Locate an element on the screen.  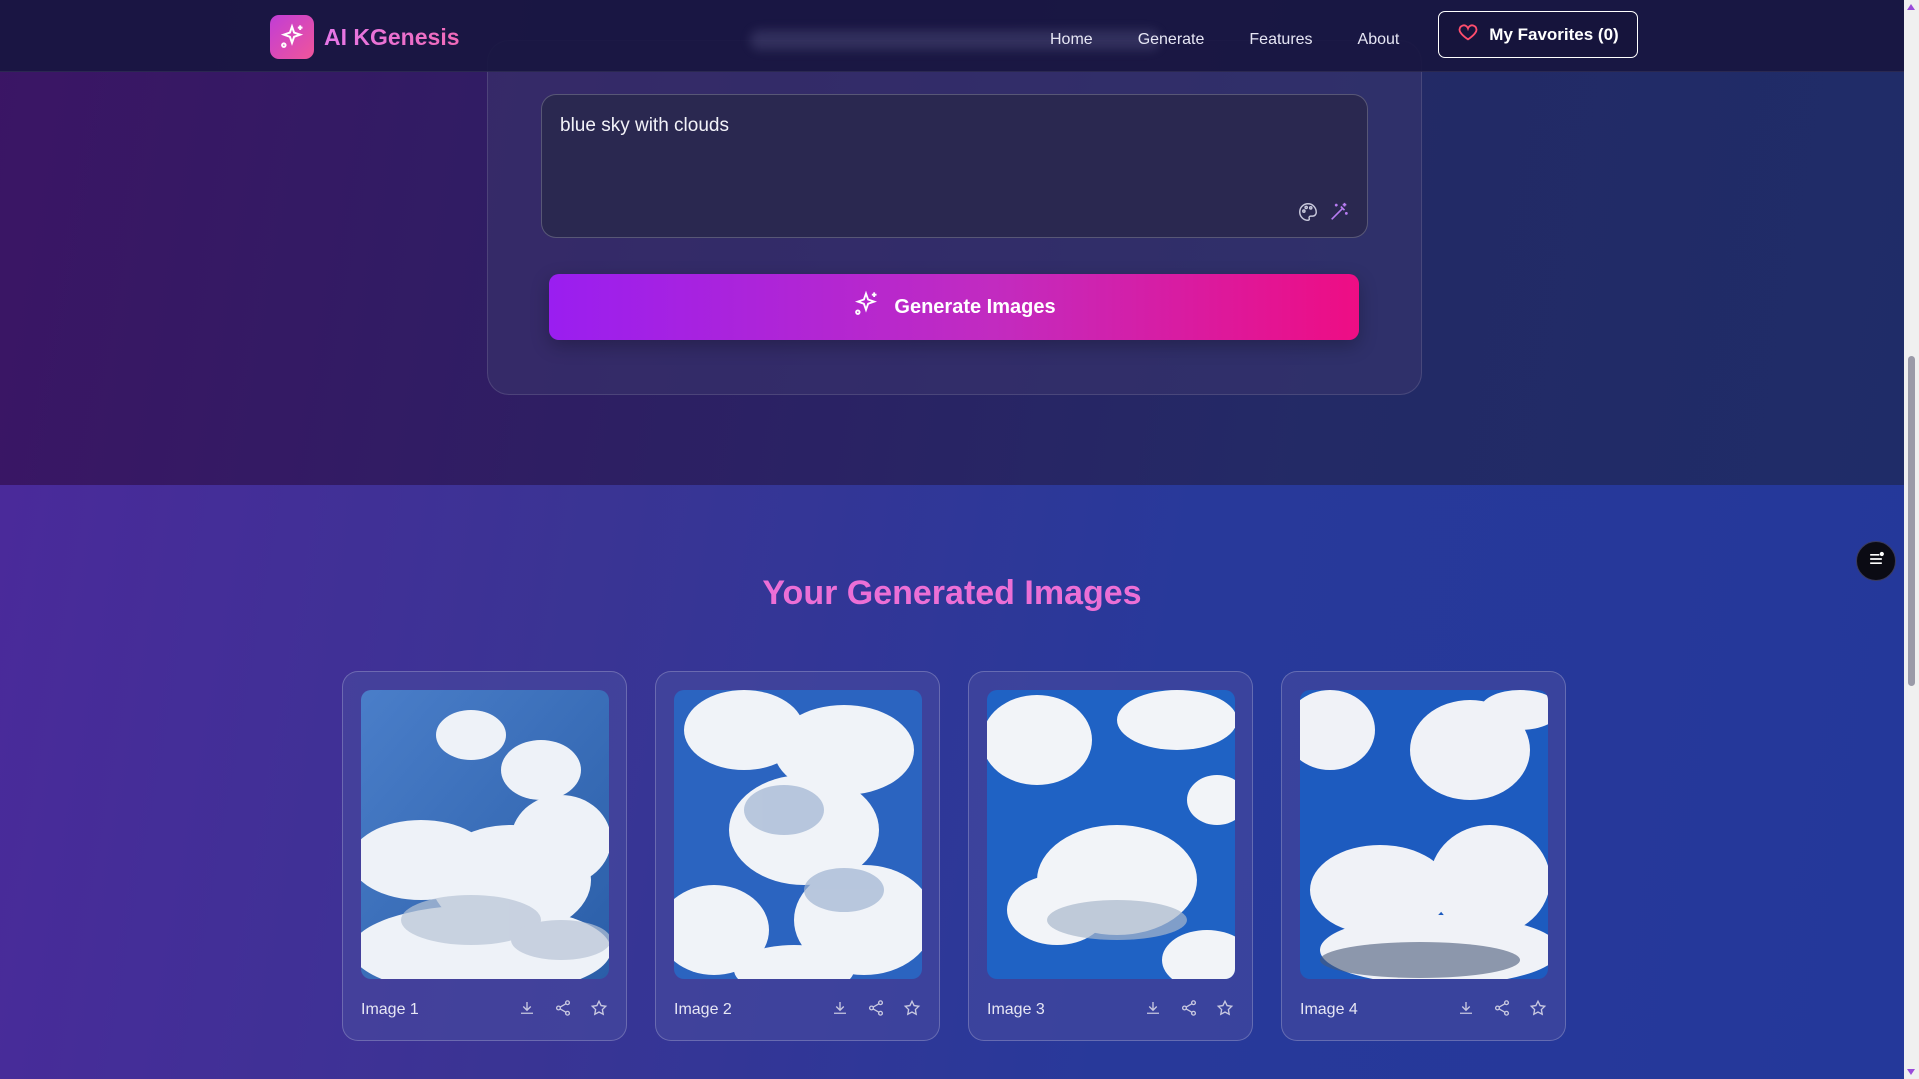
scroll-down-arrow is located at coordinates (1911, 1072).